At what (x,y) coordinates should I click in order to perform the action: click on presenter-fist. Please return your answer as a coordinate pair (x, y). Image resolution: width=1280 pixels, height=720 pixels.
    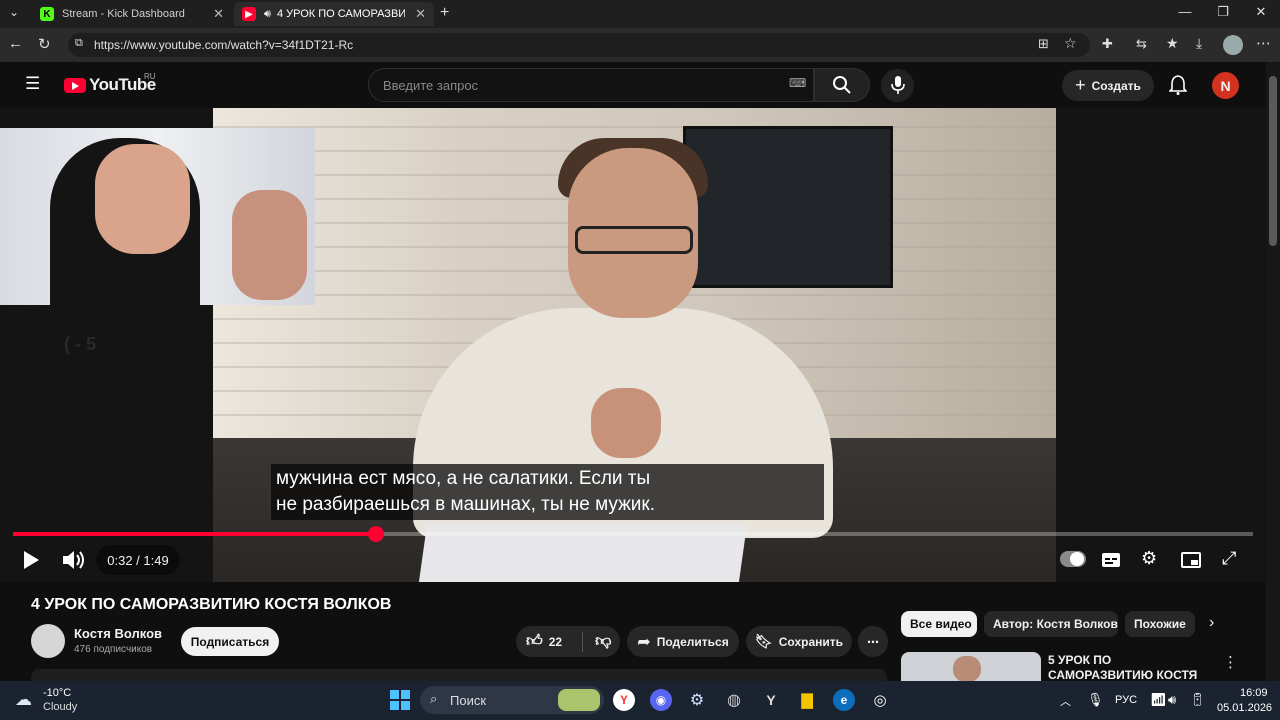
    Looking at the image, I should click on (626, 423).